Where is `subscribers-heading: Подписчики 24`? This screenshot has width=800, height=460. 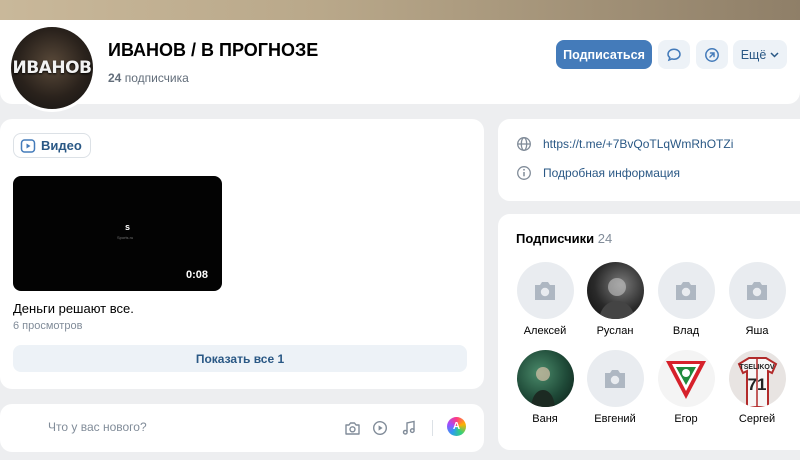
subscribers-heading: Подписчики 24 is located at coordinates (564, 238).